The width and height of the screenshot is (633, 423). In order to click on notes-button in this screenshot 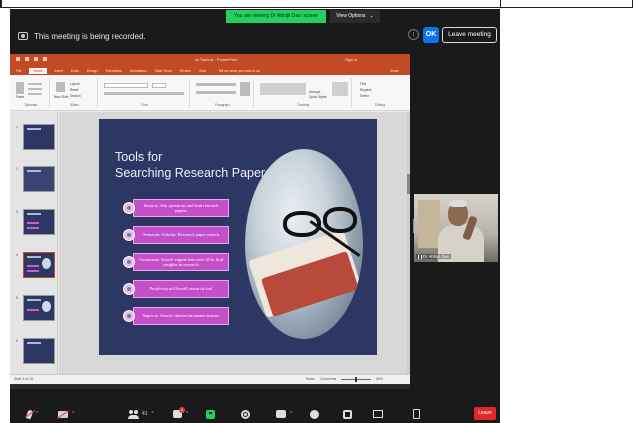, I will do `click(416, 414)`.